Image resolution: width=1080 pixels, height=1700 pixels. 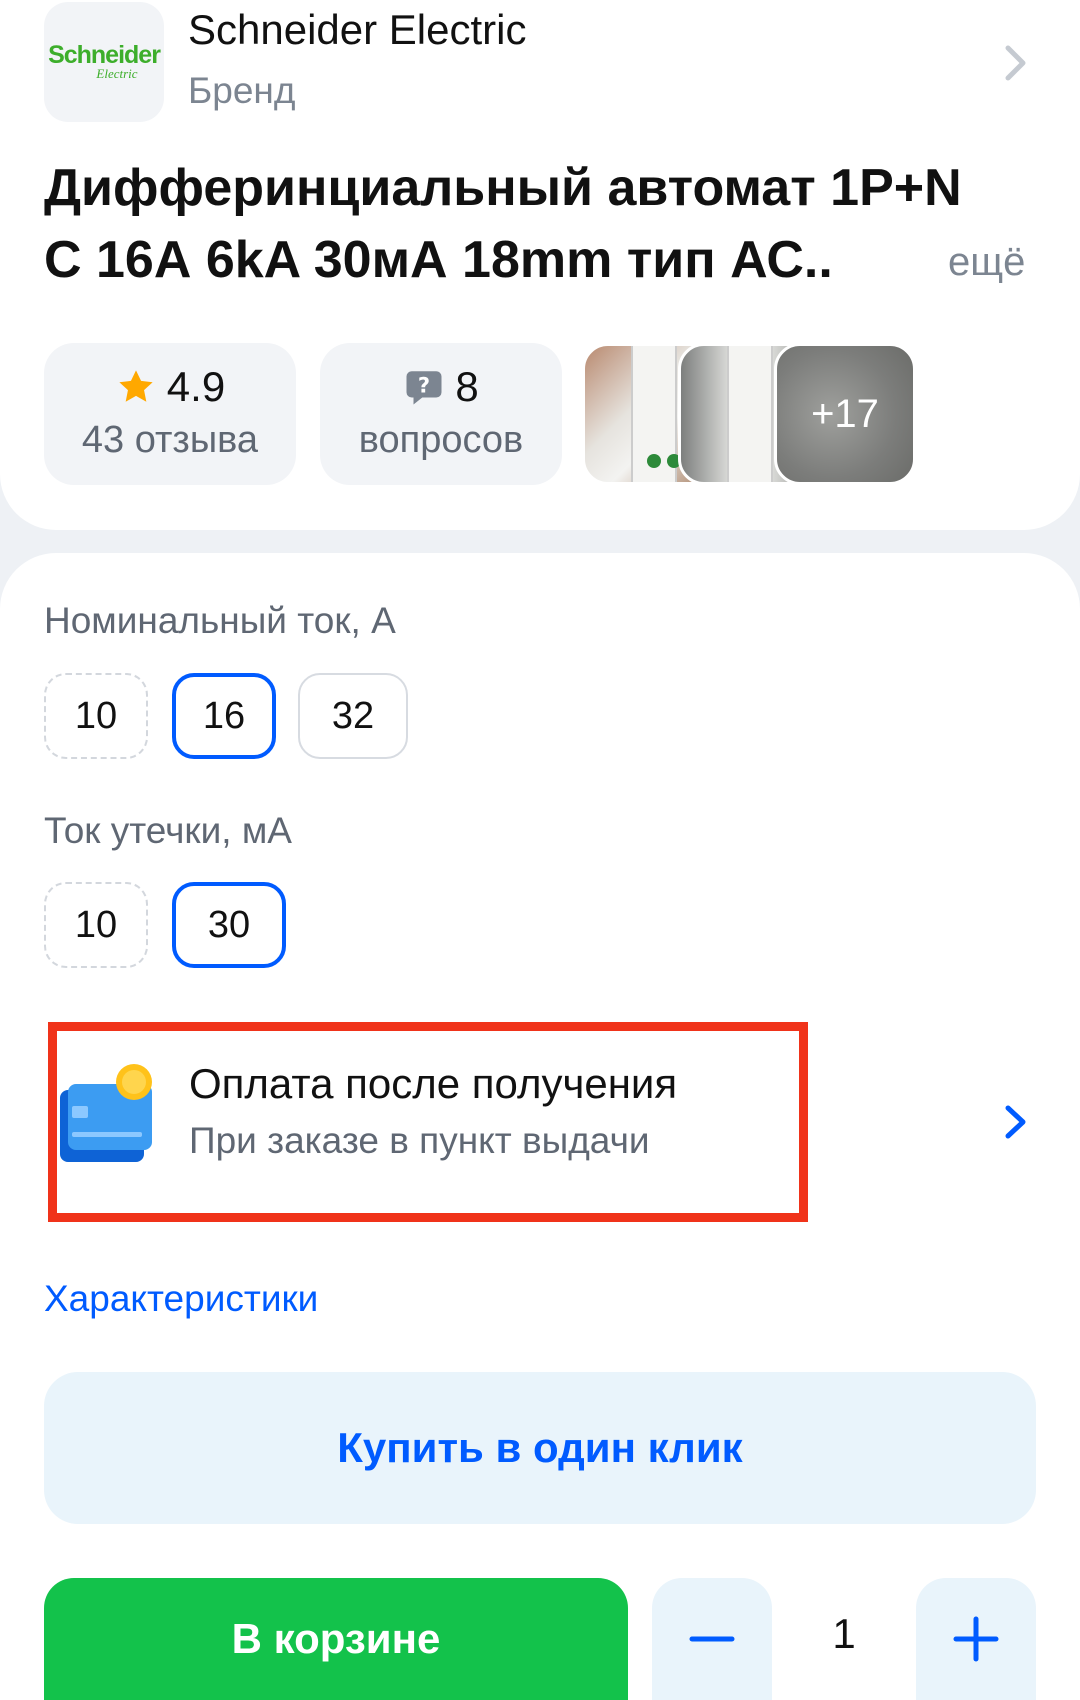 I want to click on specifications-link: Характеристики, so click(x=181, y=1299).